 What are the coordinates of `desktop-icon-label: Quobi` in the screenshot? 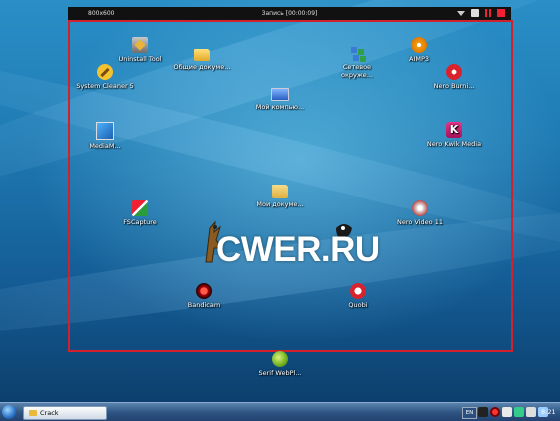 It's located at (358, 305).